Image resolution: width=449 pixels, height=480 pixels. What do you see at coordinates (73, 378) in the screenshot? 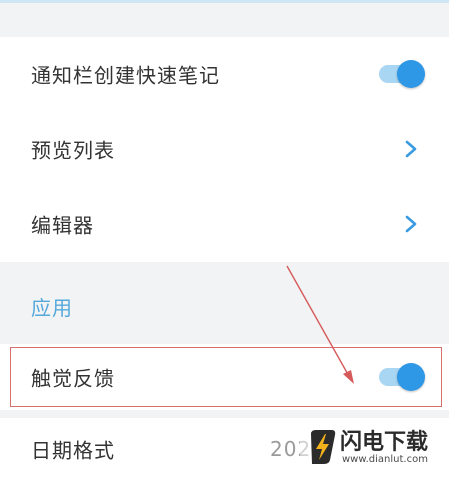
I see `setting-label: 触觉反馈` at bounding box center [73, 378].